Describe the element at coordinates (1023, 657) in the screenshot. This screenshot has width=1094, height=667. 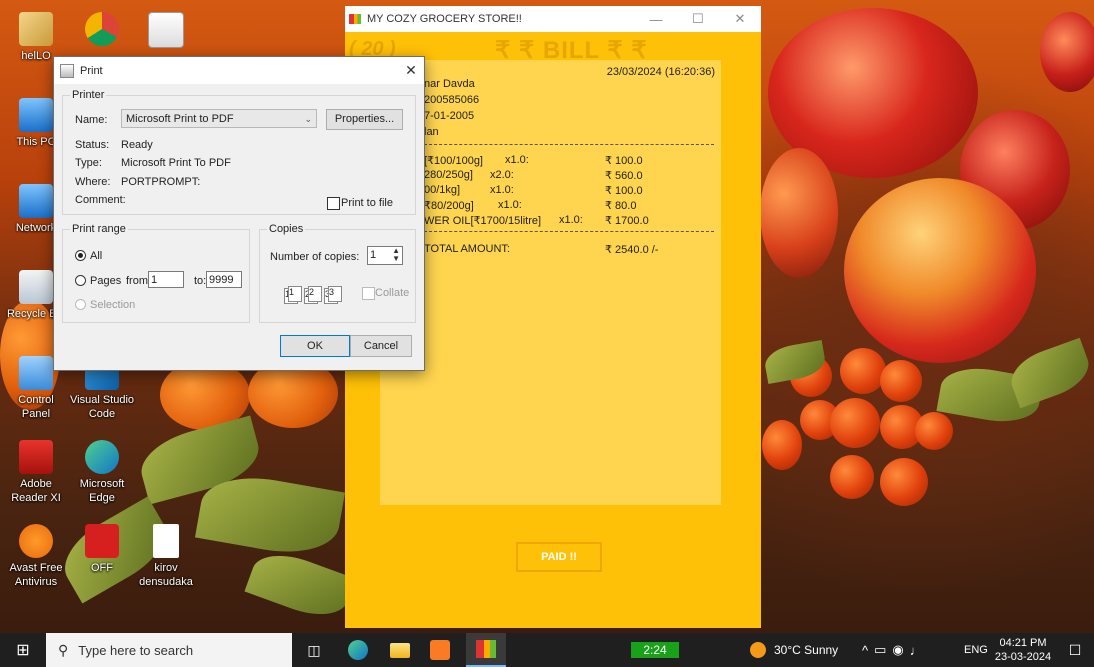
I see `clock-date: 23-03-2024` at that location.